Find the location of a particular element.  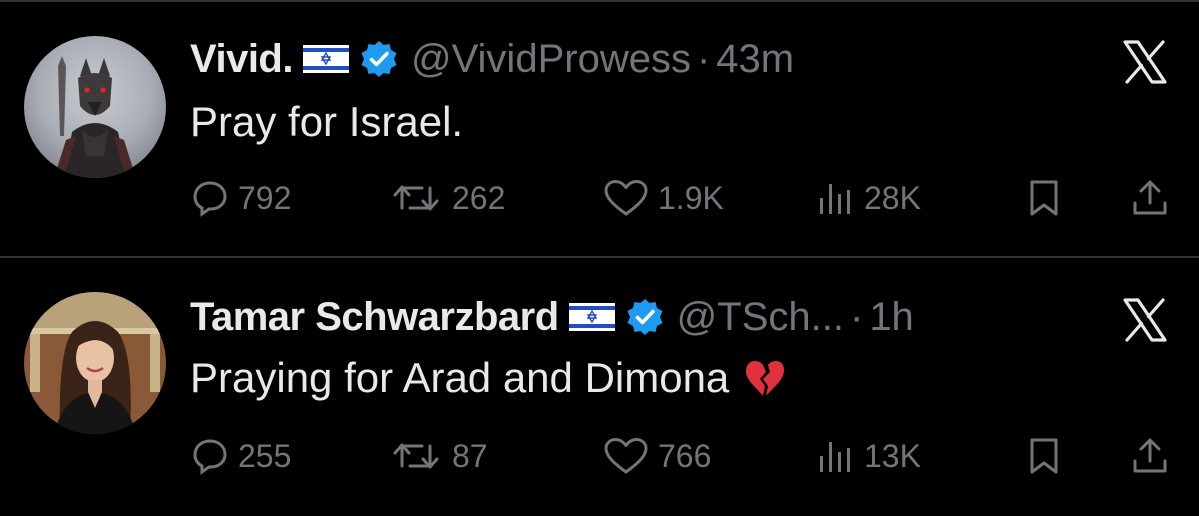

tweet-text: Pray for Israel. is located at coordinates (326, 122).